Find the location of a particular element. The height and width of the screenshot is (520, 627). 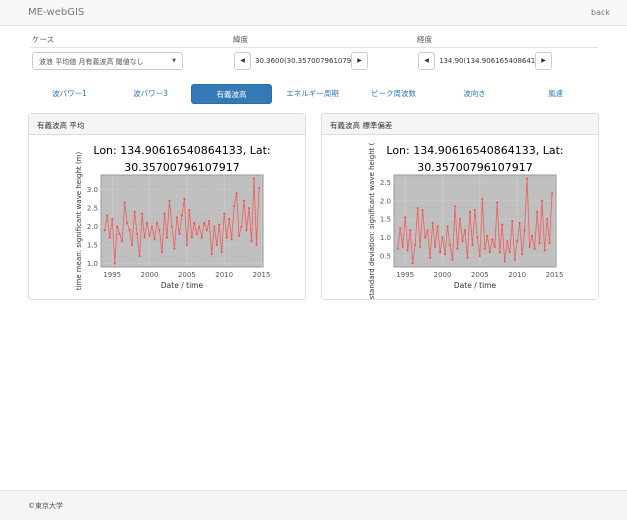

y-tick-label: 2.5 is located at coordinates (385, 183).